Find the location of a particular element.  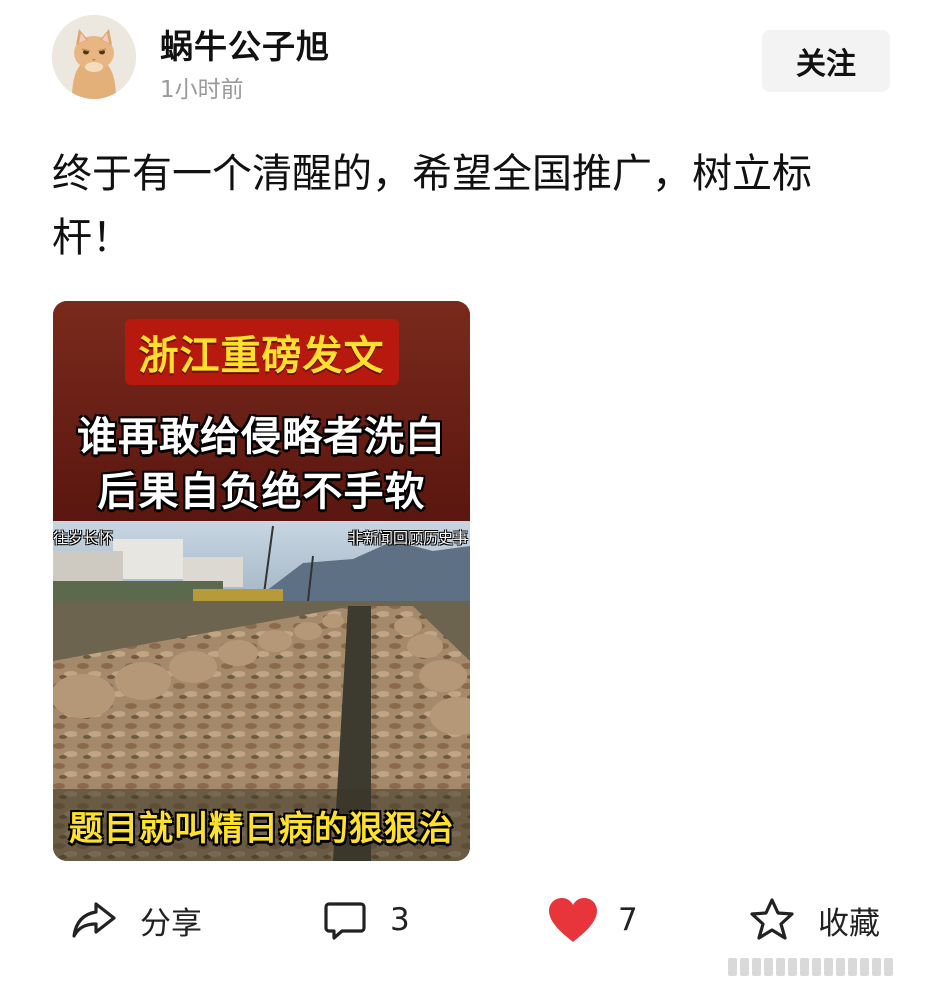

watermark is located at coordinates (818, 967).